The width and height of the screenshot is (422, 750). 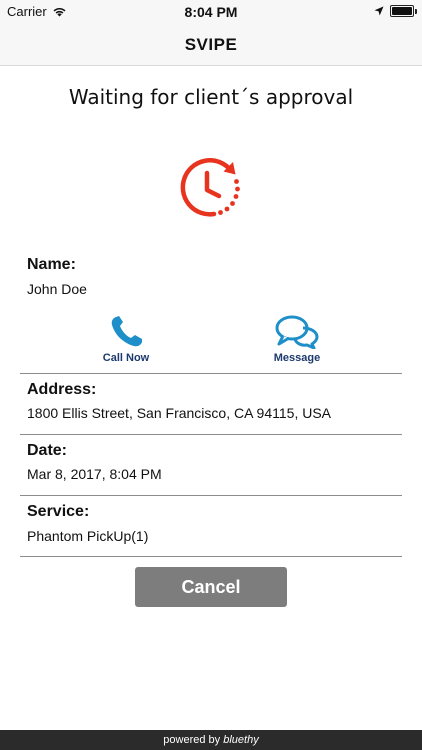 I want to click on address-label: Address:, so click(x=62, y=389).